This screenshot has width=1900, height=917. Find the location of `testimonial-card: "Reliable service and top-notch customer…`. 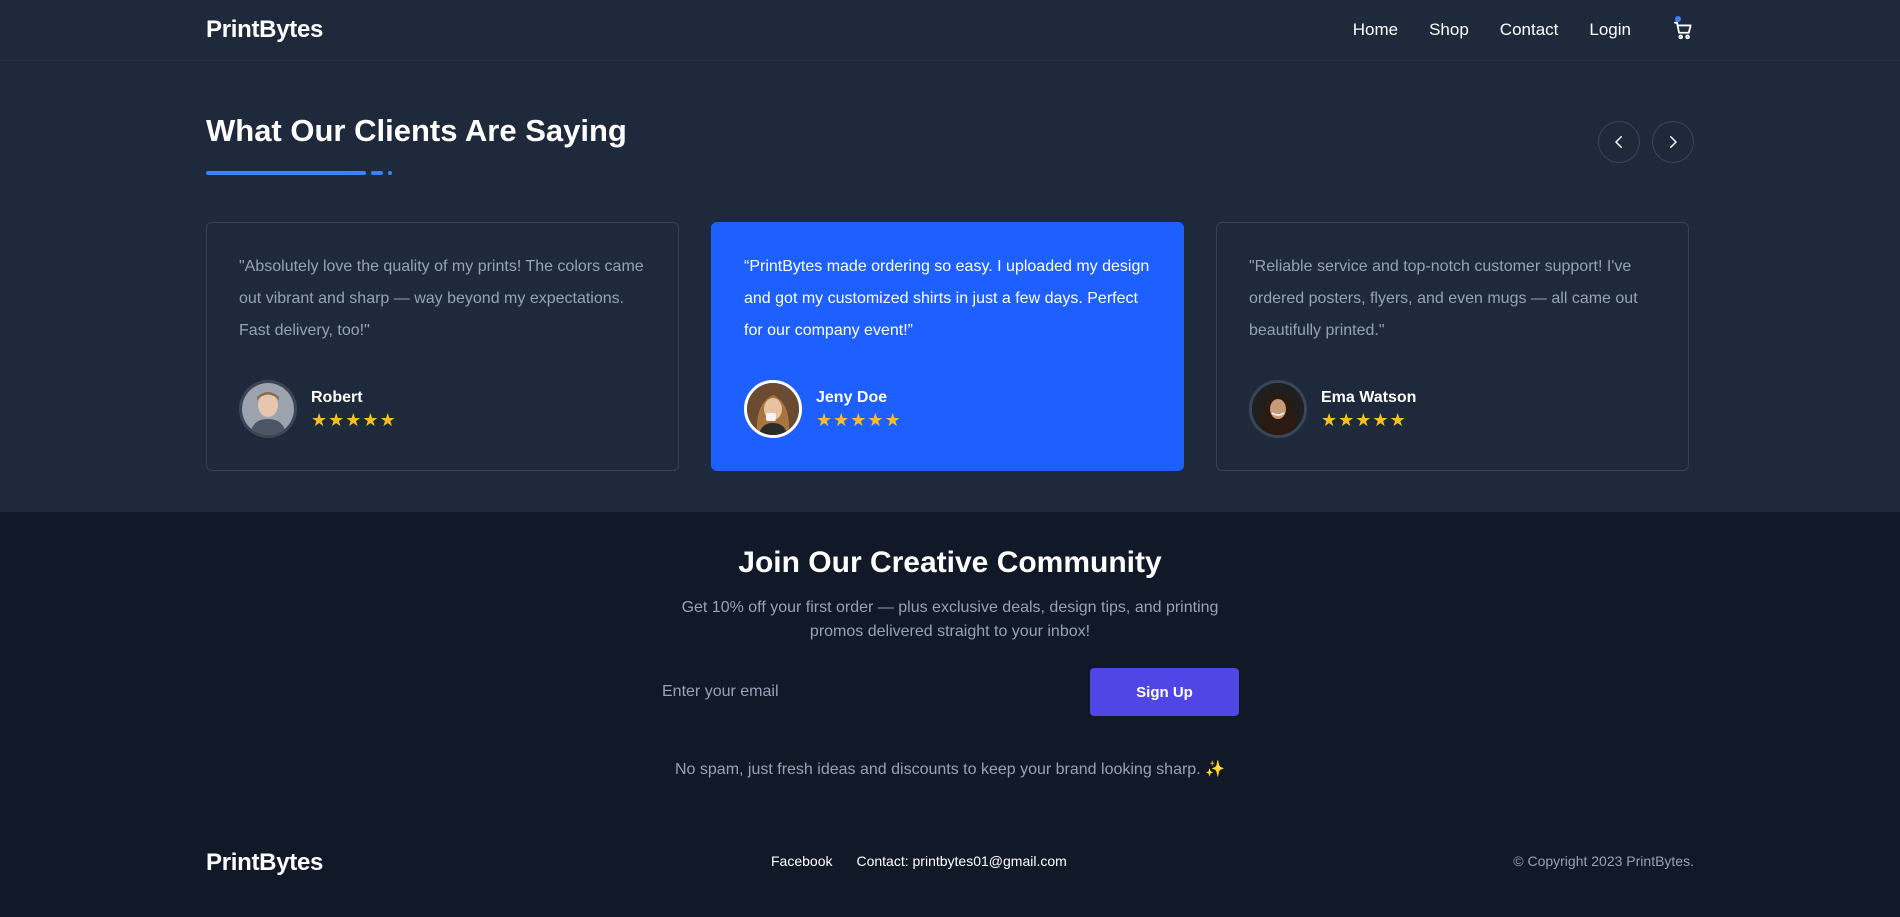

testimonial-card: "Reliable service and top-notch customer… is located at coordinates (1452, 346).